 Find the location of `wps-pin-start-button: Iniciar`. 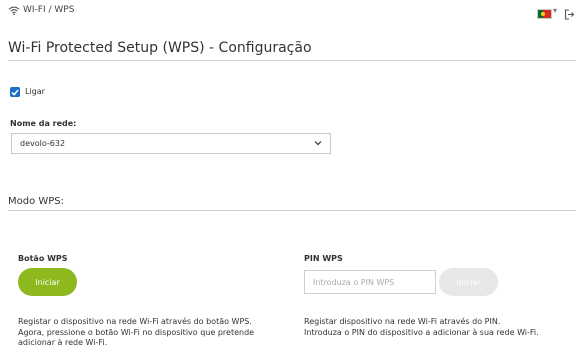

wps-pin-start-button: Iniciar is located at coordinates (468, 282).